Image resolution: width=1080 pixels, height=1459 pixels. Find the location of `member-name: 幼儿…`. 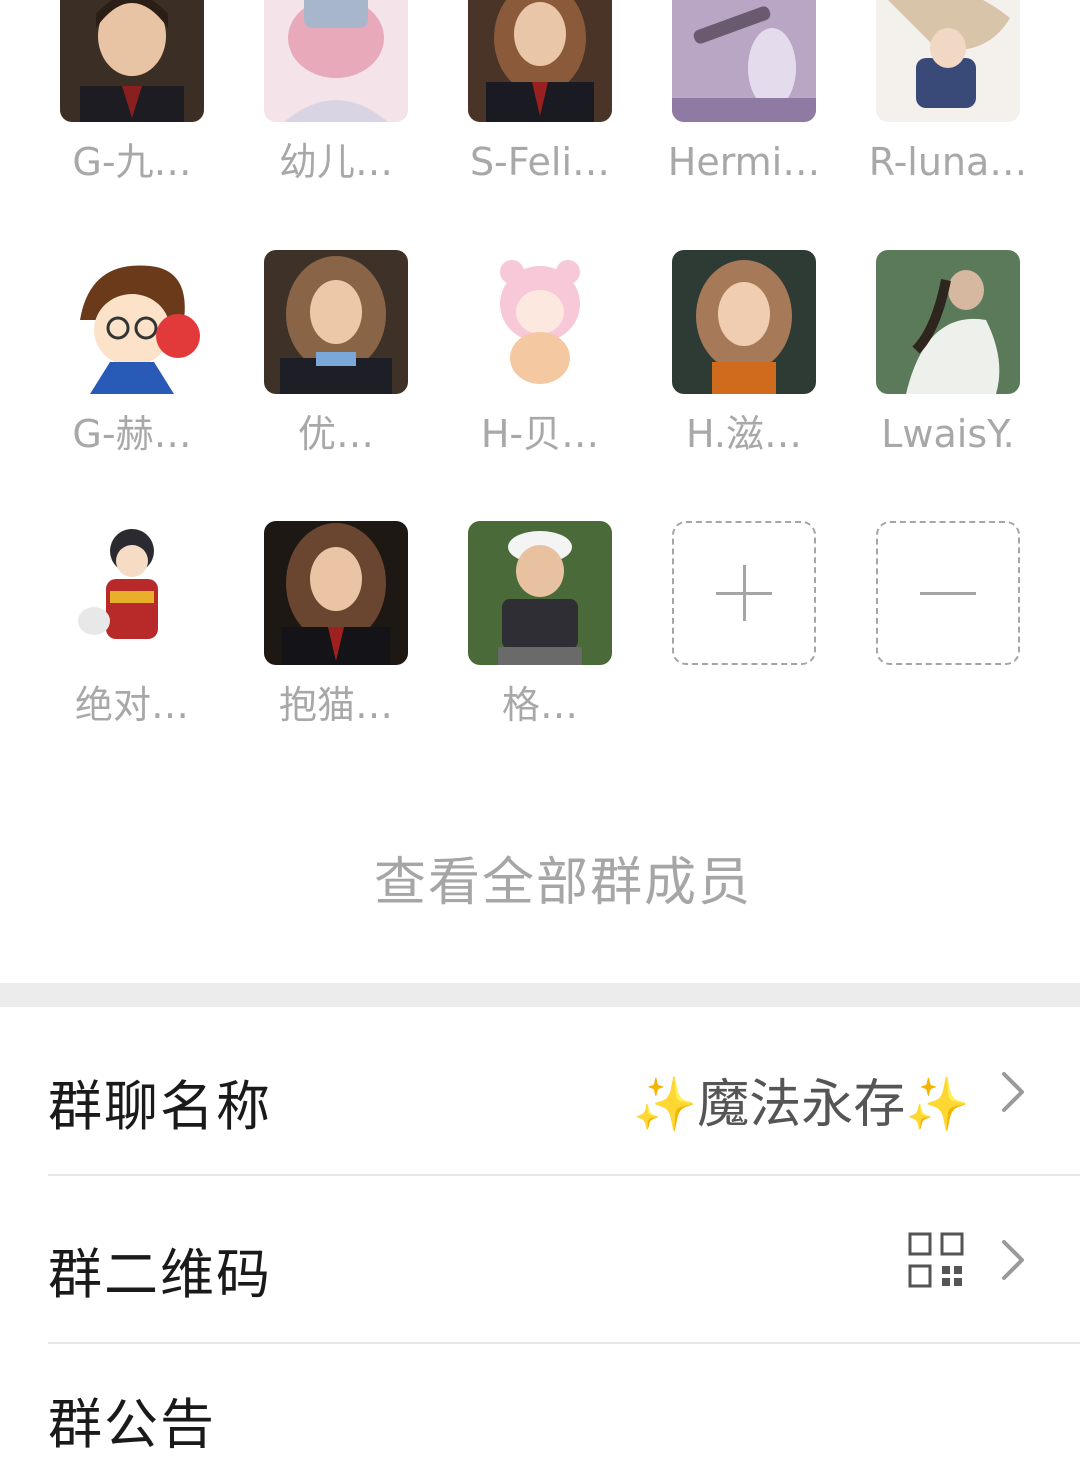

member-name: 幼儿… is located at coordinates (335, 162).